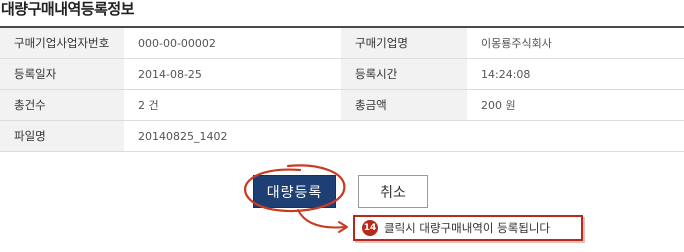  Describe the element at coordinates (575, 74) in the screenshot. I see `registration-time-value: 14:24:08` at that location.